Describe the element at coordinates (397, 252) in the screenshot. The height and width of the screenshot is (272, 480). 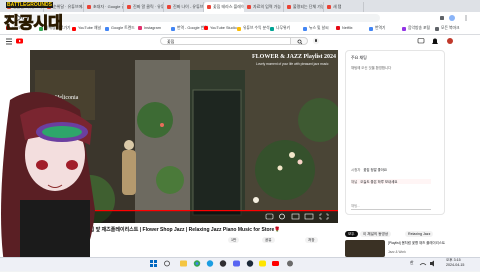
I see `recommendation-channel: Jazz & Work` at that location.